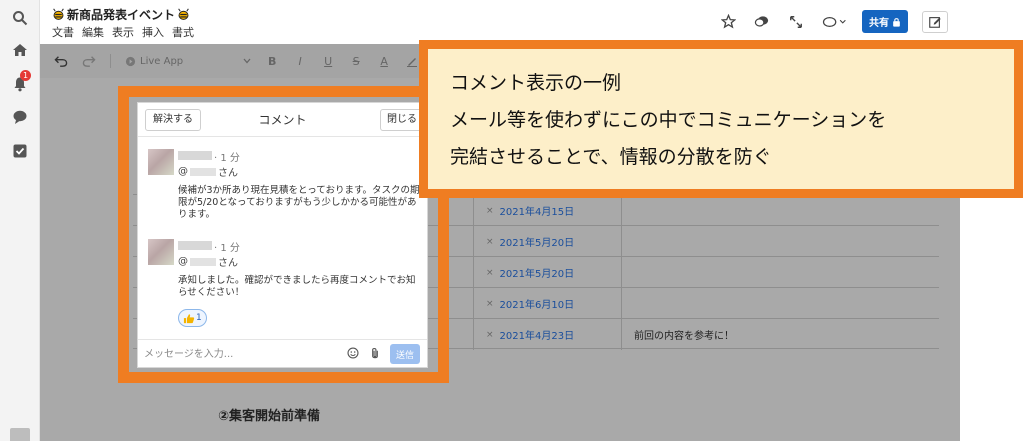 This screenshot has height=441, width=1024. What do you see at coordinates (20, 50) in the screenshot?
I see `home-icon` at bounding box center [20, 50].